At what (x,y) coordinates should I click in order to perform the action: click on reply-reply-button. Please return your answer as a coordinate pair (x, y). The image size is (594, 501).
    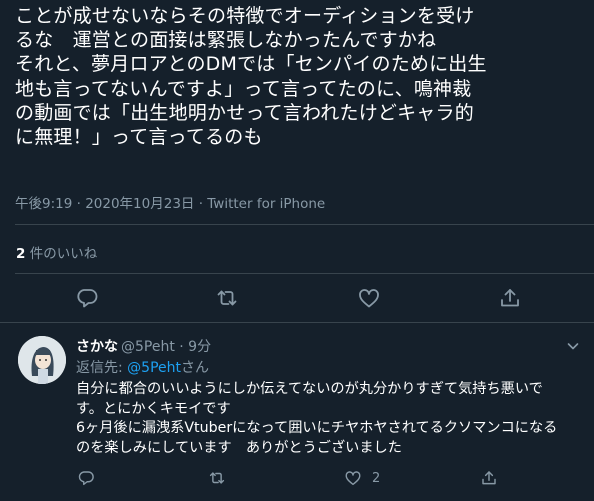
    Looking at the image, I should click on (86, 478).